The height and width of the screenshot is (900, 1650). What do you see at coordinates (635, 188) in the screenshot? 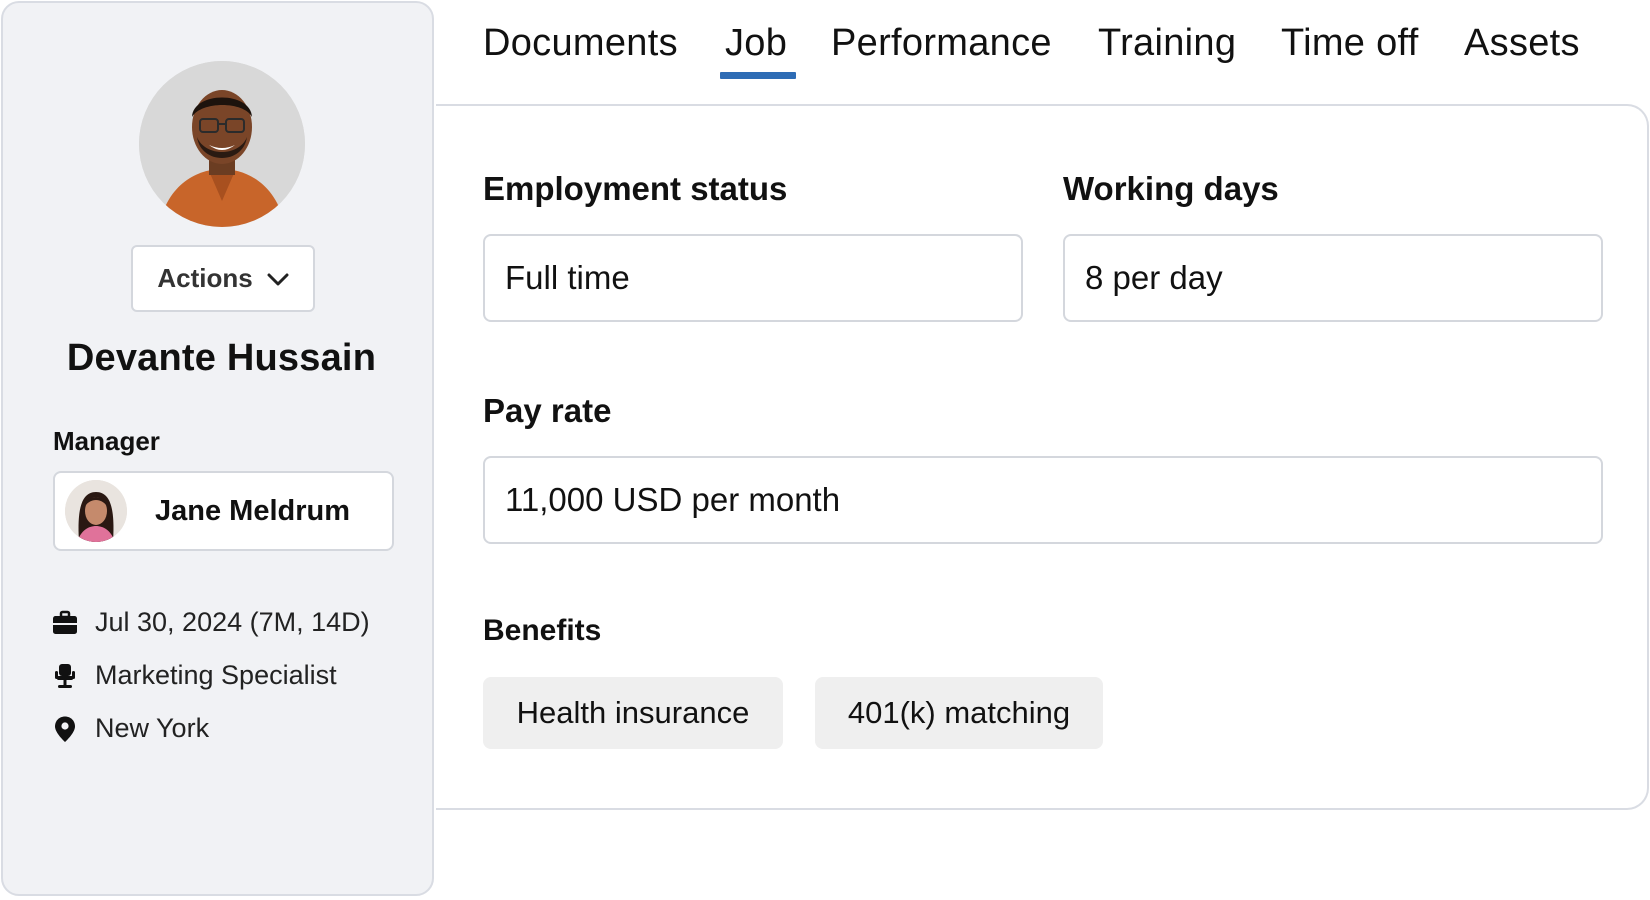
I see `employment-status-label: Employment status` at bounding box center [635, 188].